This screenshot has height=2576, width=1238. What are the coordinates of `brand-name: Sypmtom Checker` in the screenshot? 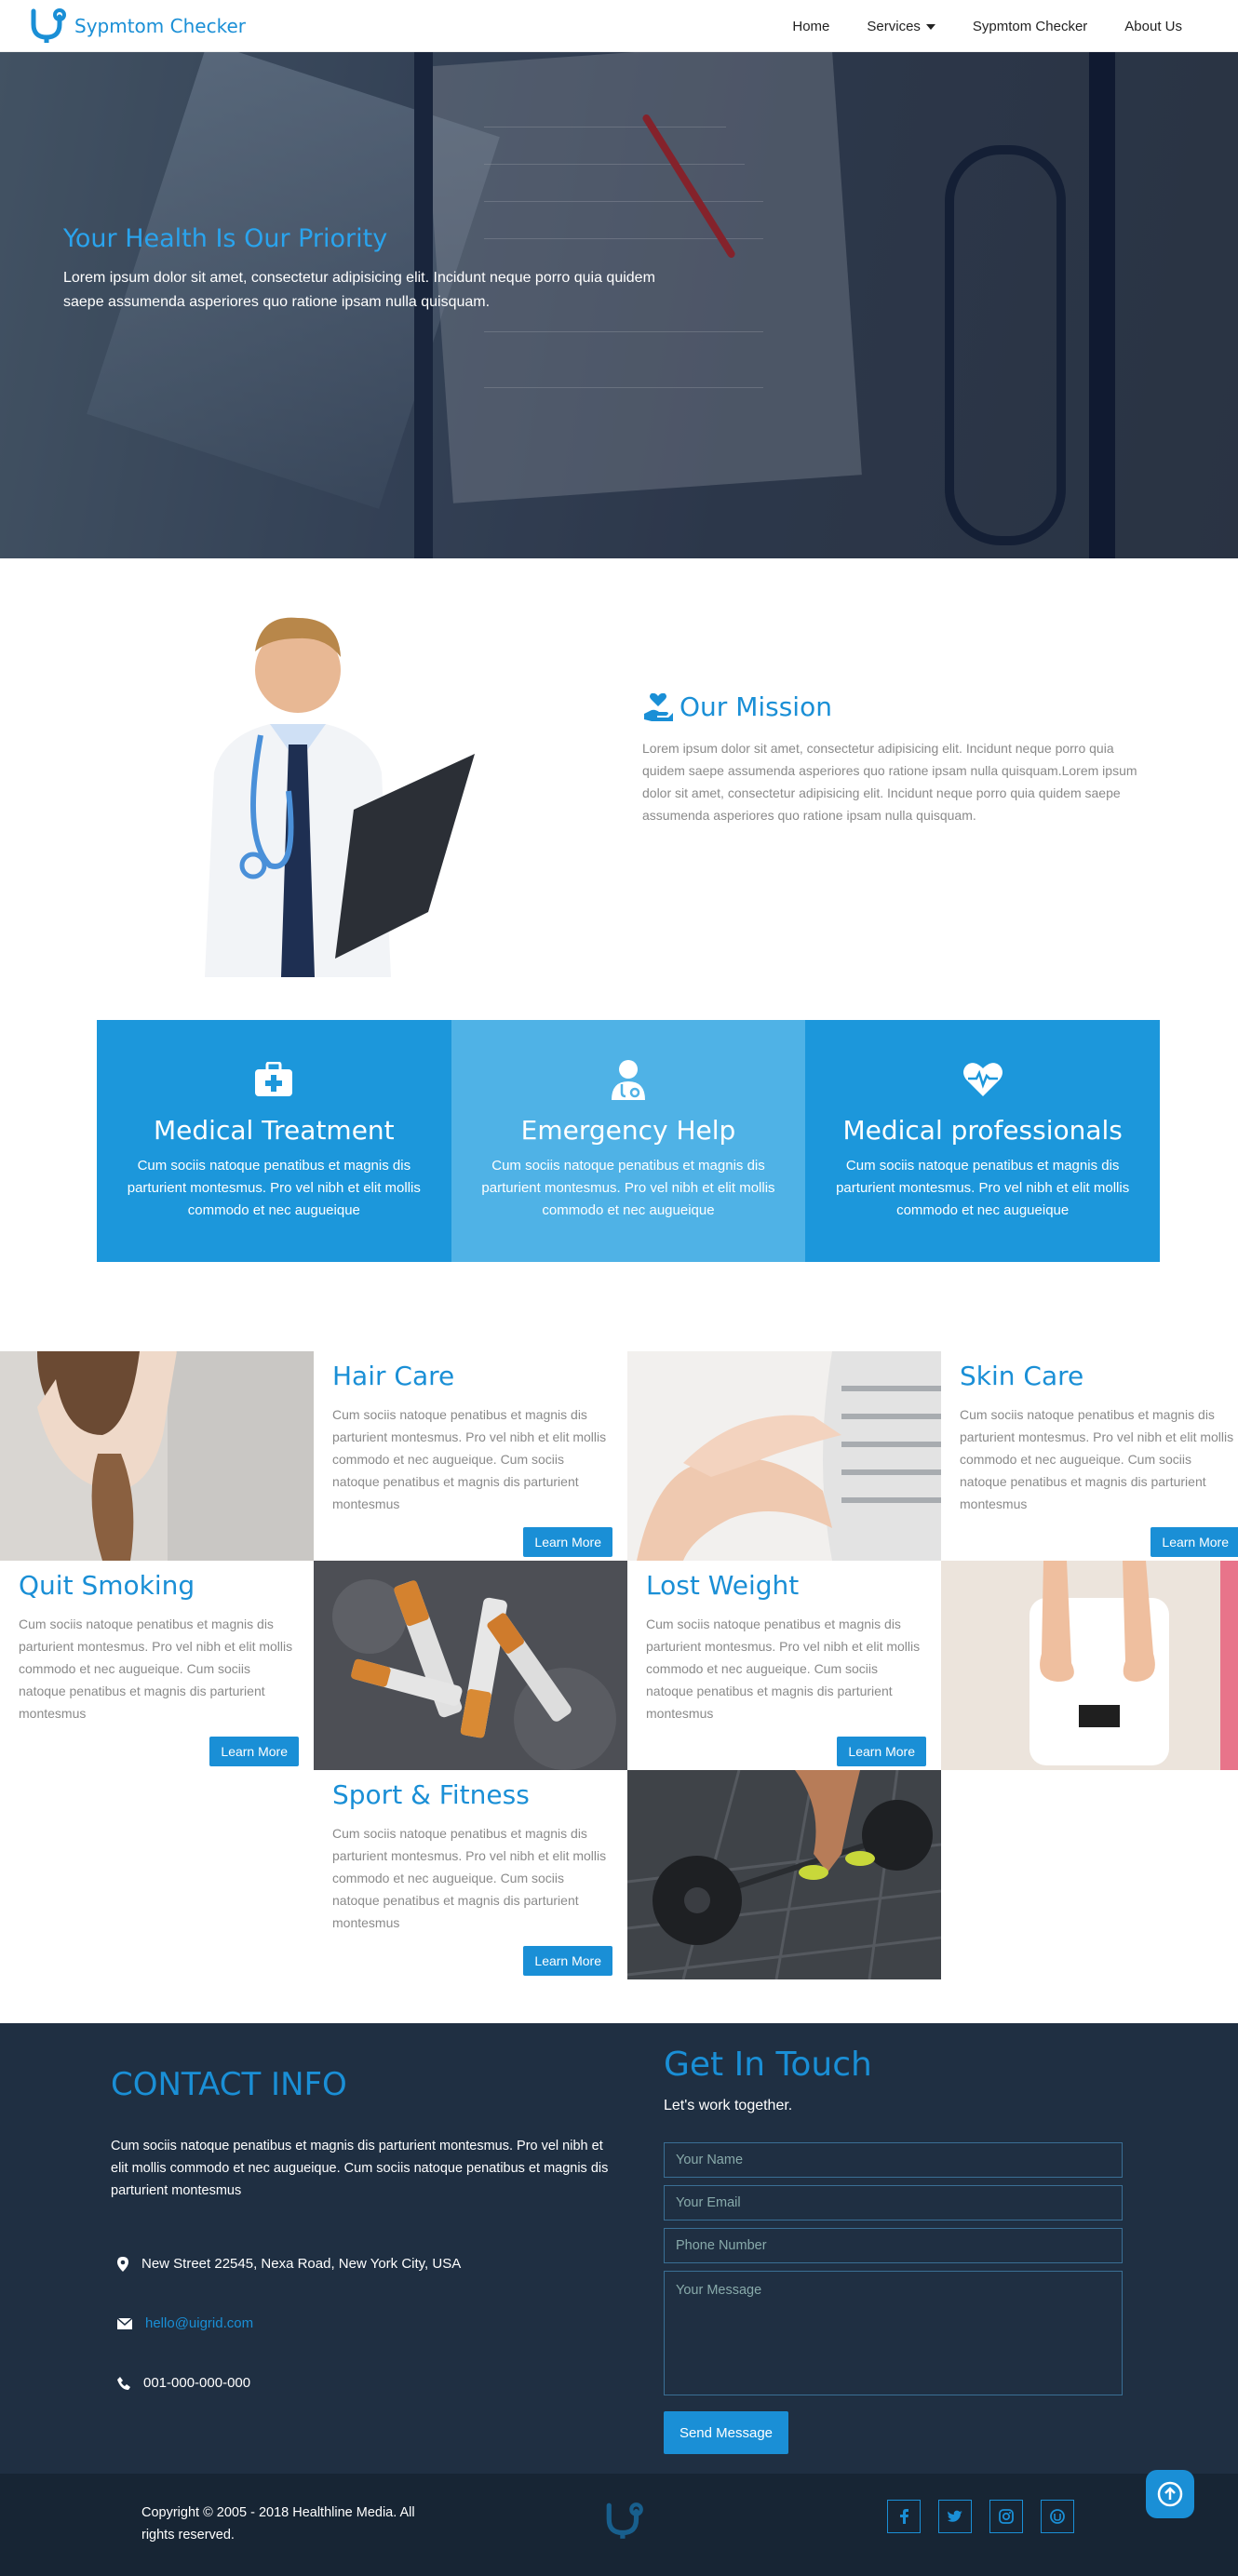 It's located at (160, 26).